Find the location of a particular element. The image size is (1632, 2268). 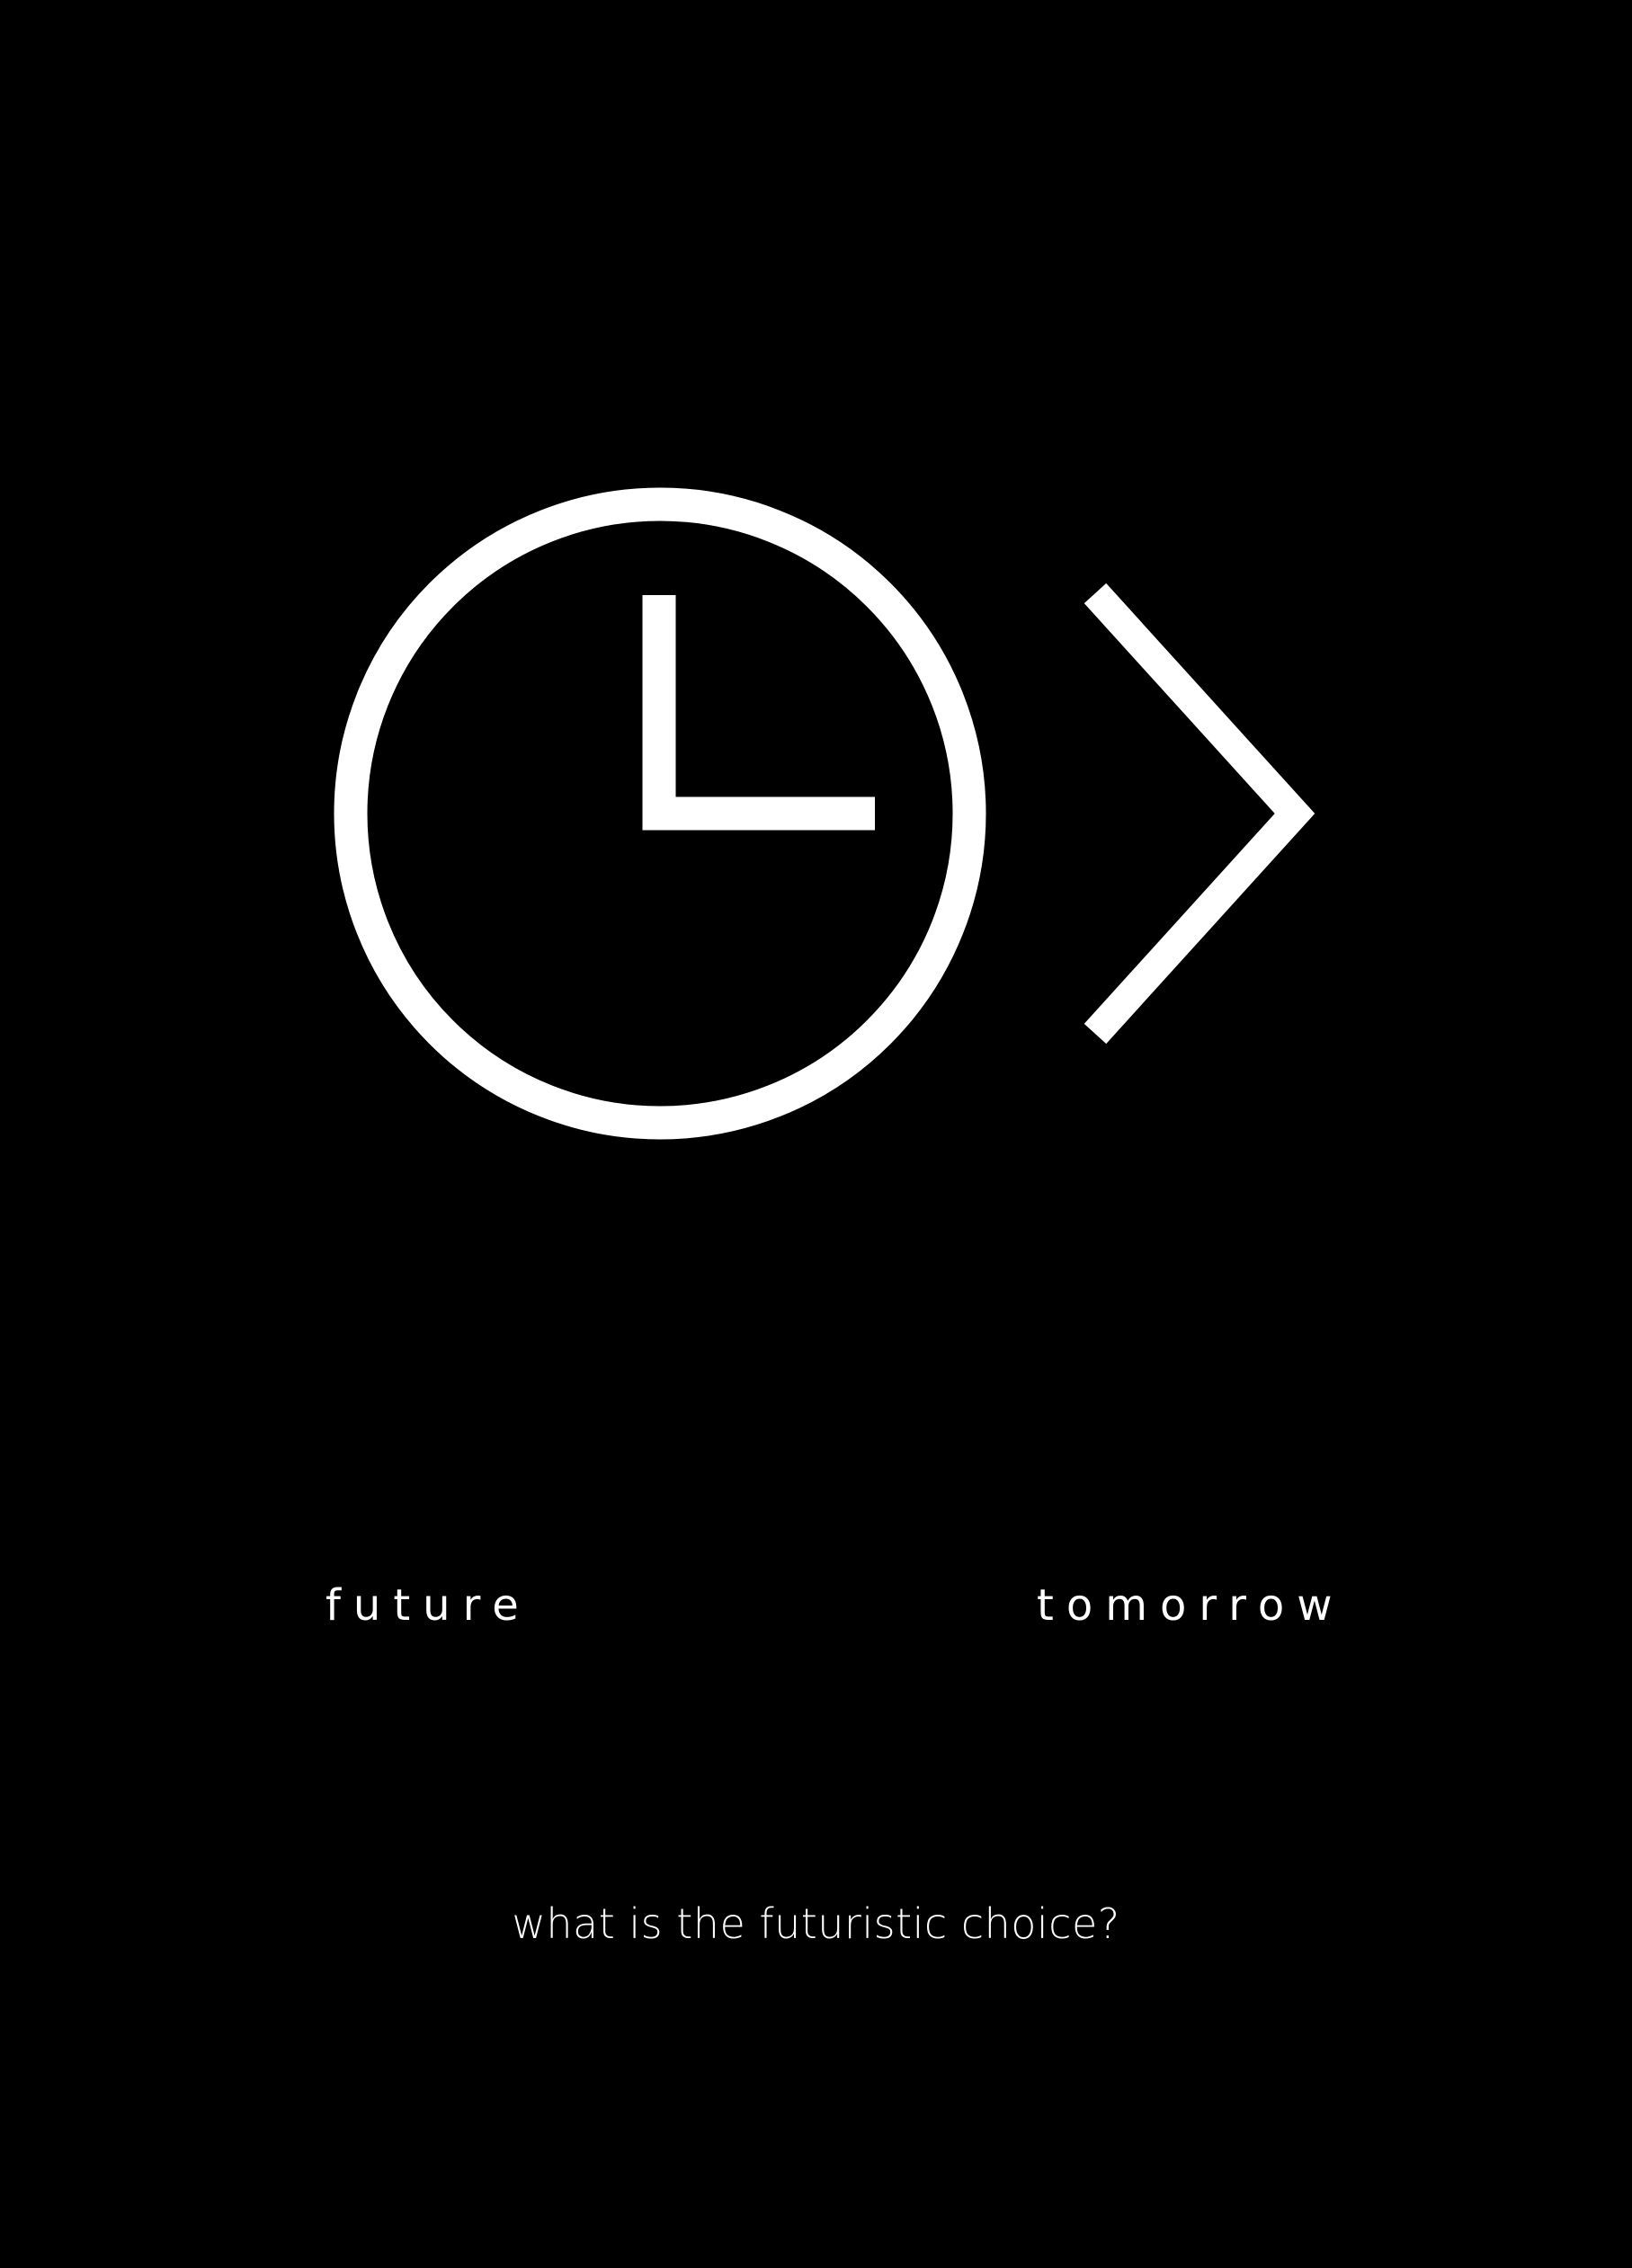

future-label: future is located at coordinates (428, 1605).